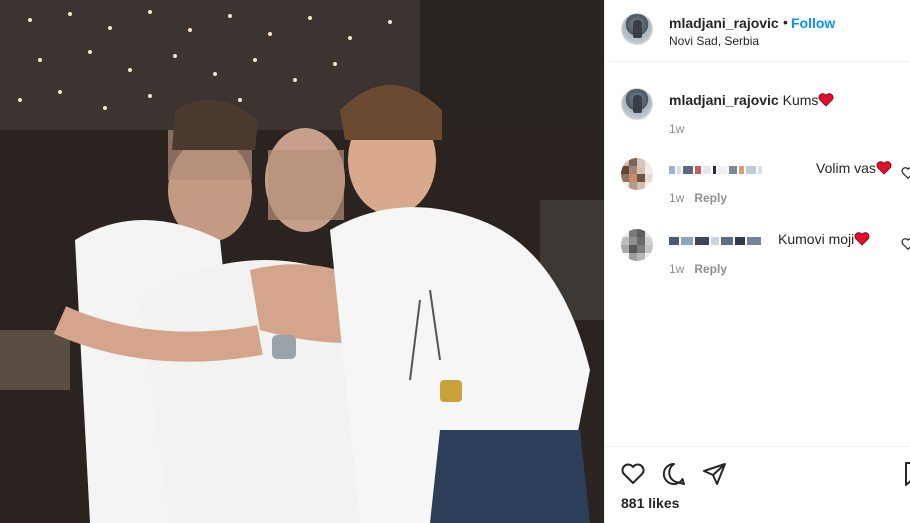 This screenshot has width=910, height=523. I want to click on follow-button: Follow, so click(813, 23).